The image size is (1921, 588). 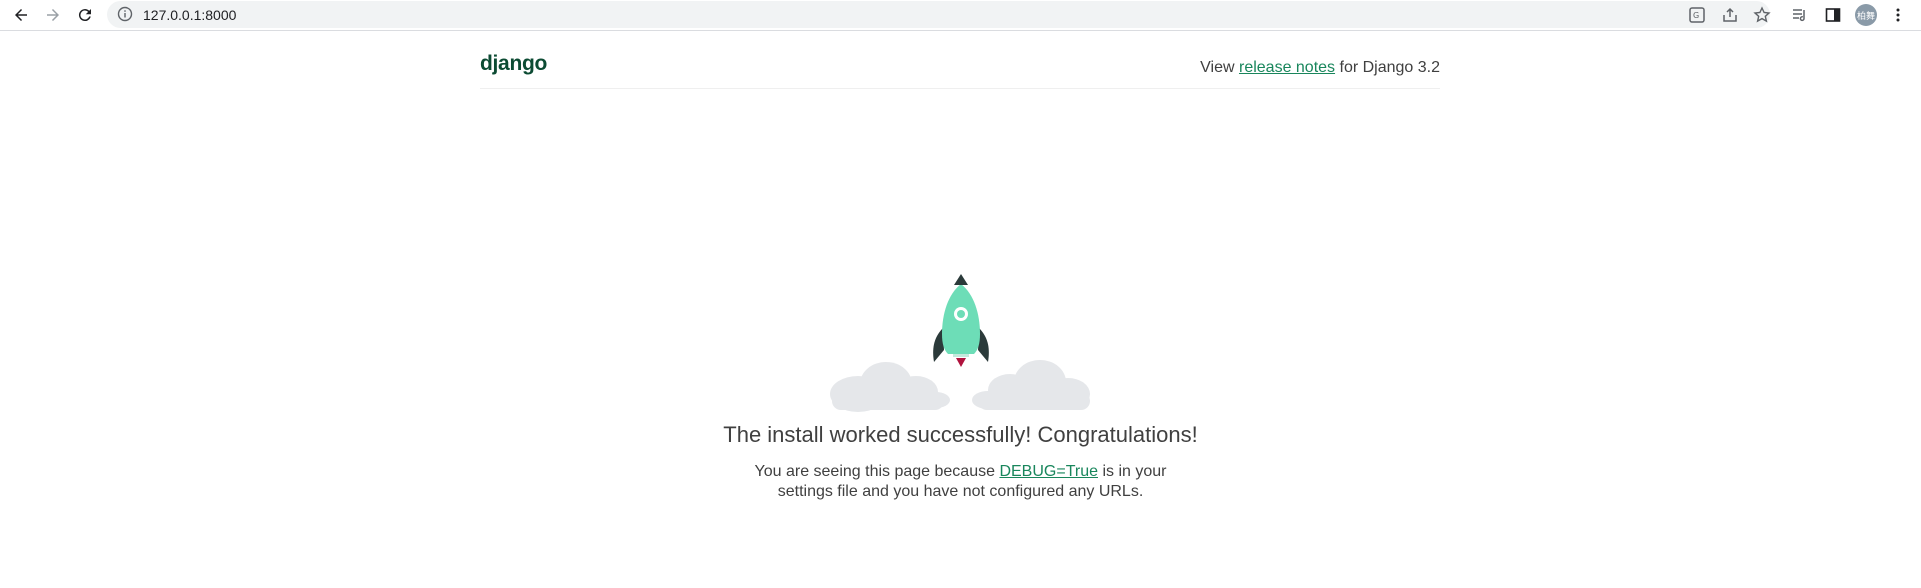 I want to click on debug-true-link: DEBUG=True, so click(x=1048, y=471).